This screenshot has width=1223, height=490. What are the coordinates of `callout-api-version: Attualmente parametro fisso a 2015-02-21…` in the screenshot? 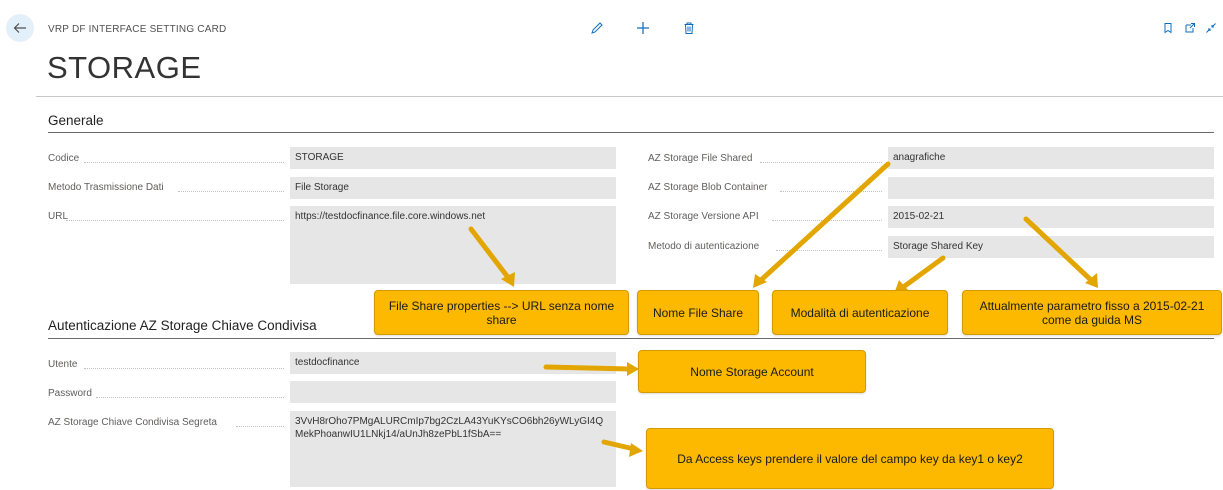 It's located at (1092, 312).